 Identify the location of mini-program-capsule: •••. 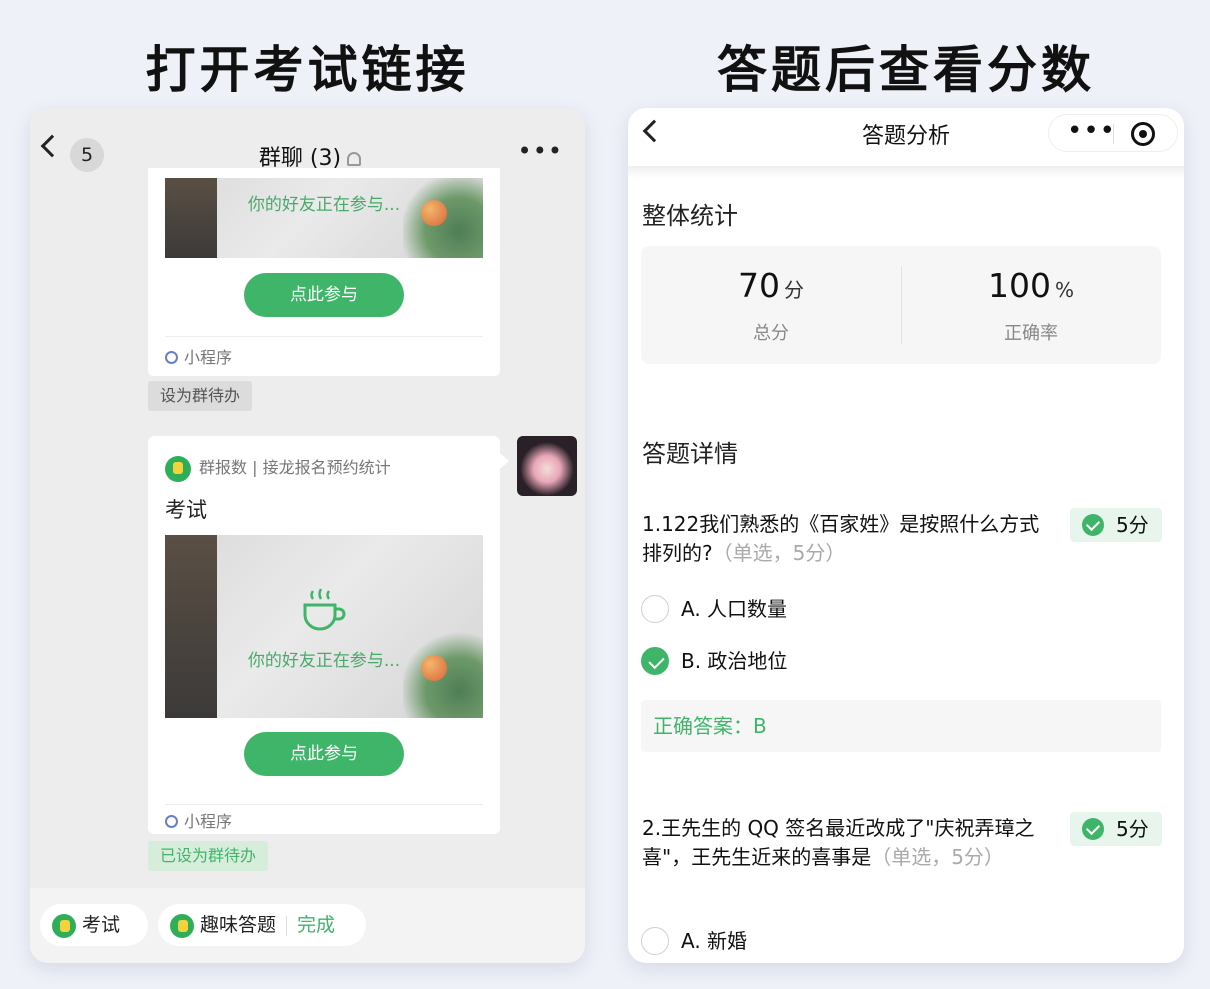
(1113, 133).